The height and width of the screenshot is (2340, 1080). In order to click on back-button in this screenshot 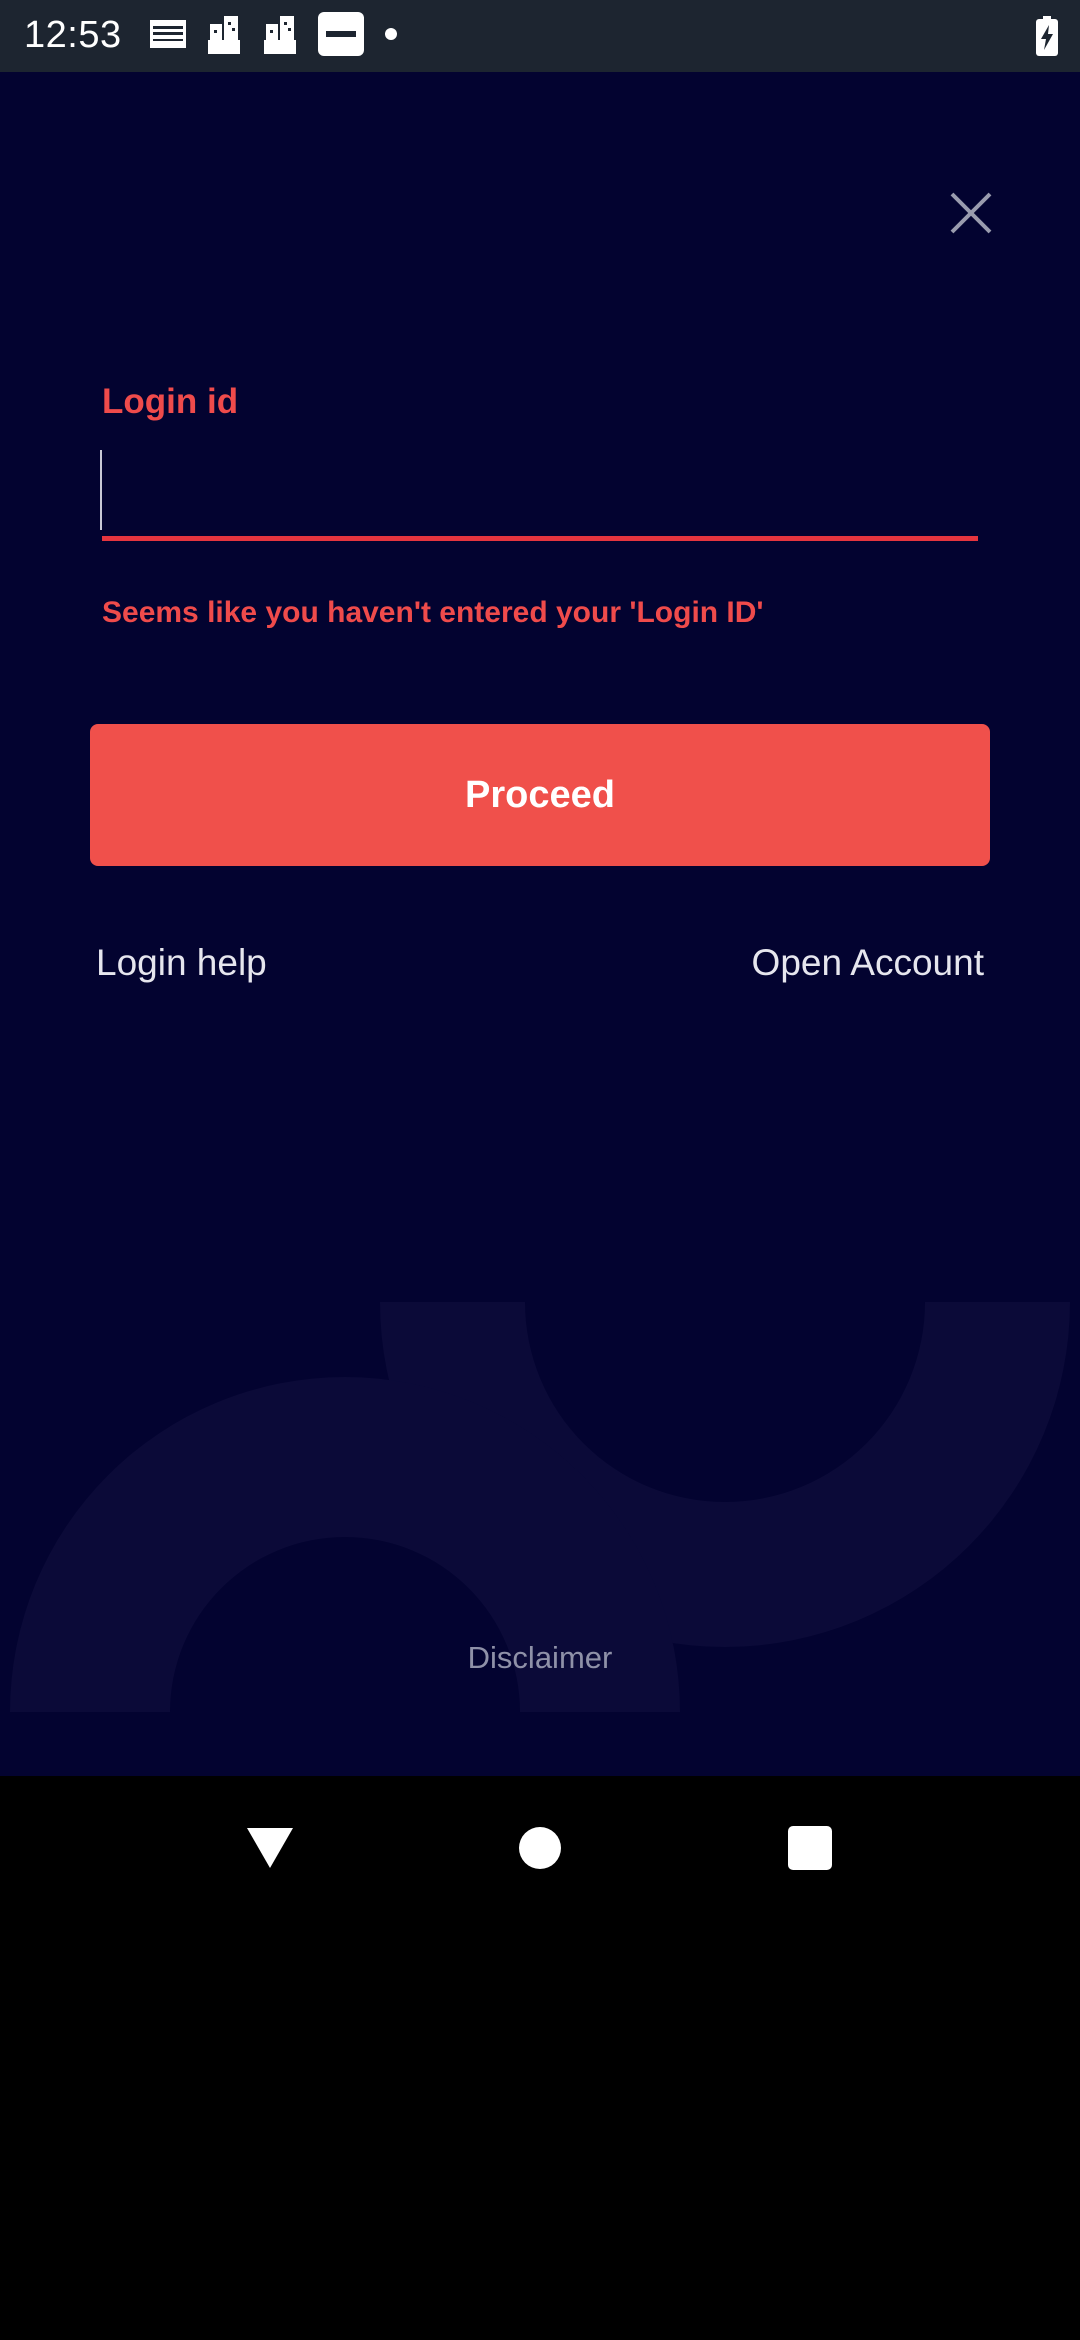, I will do `click(270, 1848)`.